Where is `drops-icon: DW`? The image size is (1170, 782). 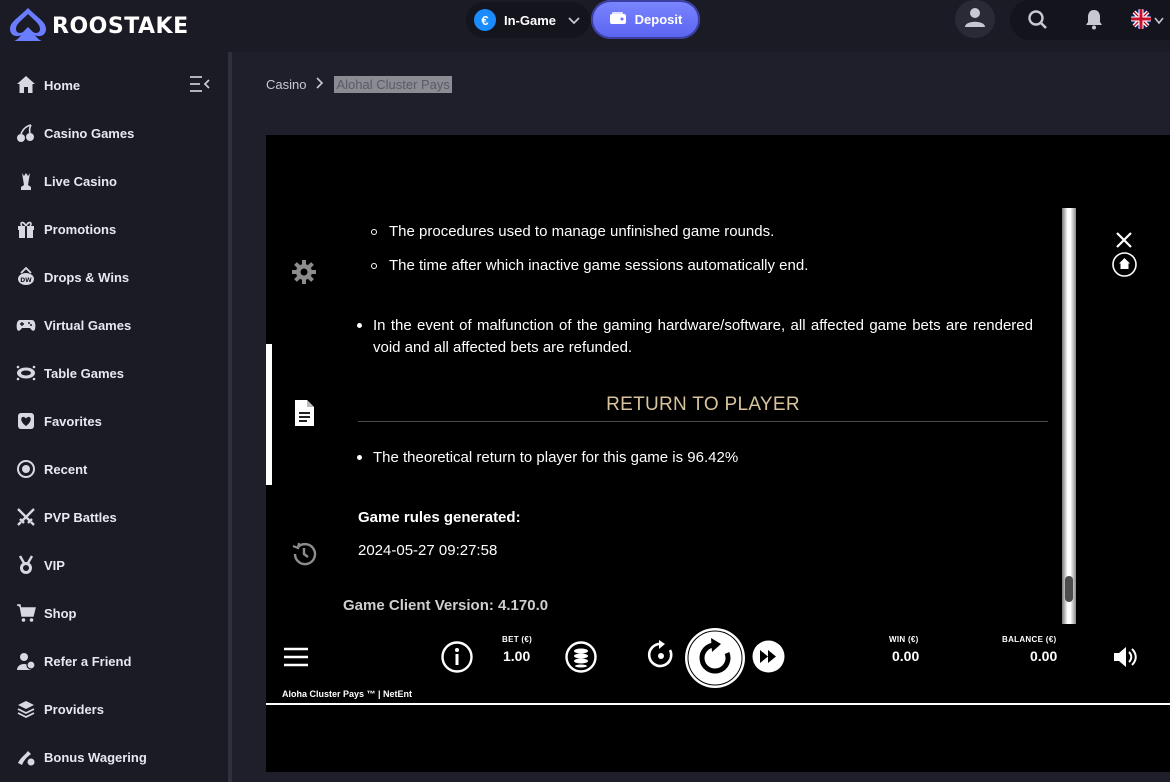
drops-icon: DW is located at coordinates (26, 277).